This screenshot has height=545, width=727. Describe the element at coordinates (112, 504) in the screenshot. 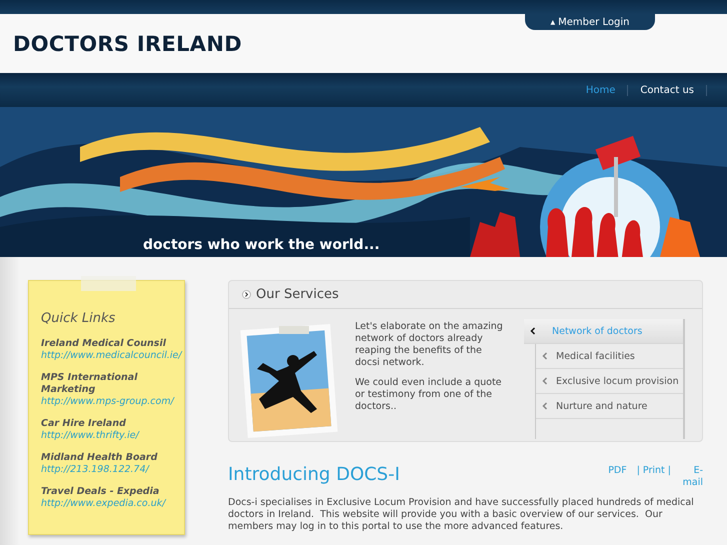

I see `link-url: http://www.expedia.co.uk/` at that location.